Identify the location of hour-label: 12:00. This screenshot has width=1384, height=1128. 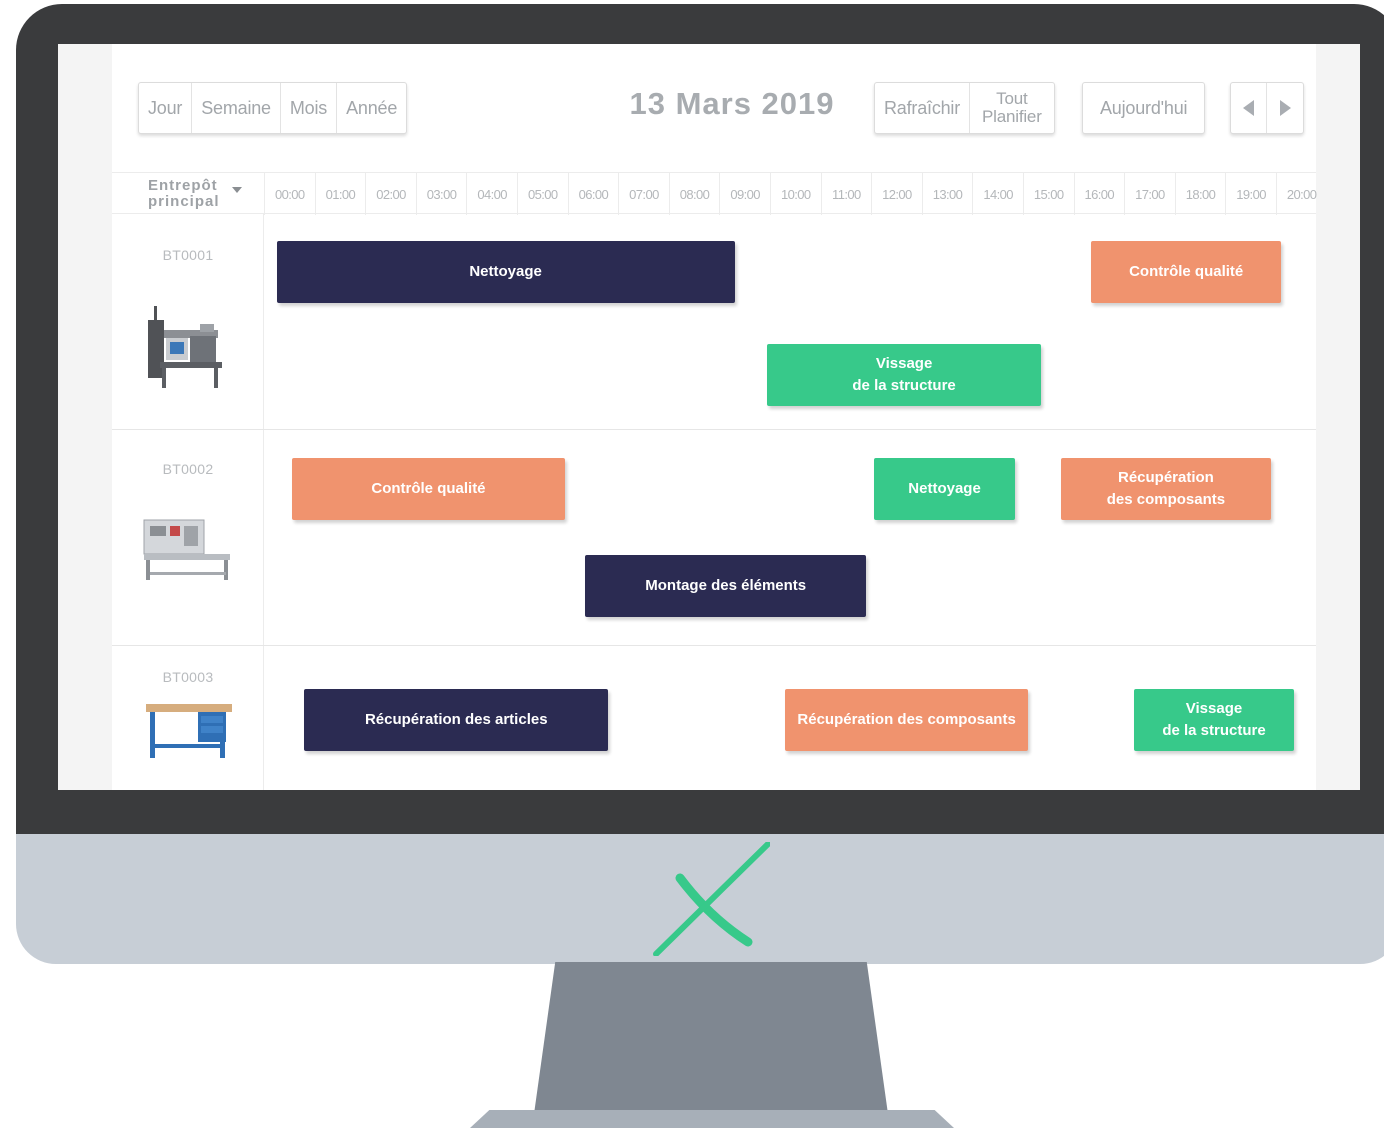
(896, 194).